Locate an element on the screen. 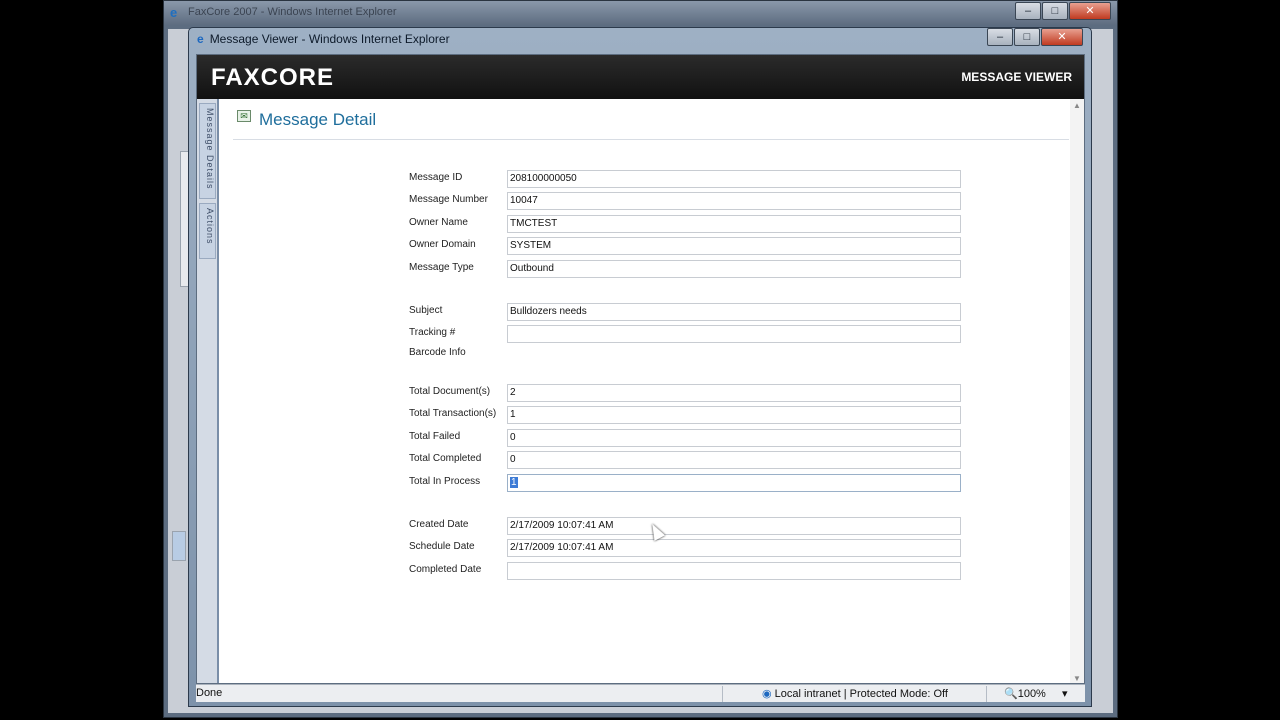  tab-actions: Actions is located at coordinates (207, 231).